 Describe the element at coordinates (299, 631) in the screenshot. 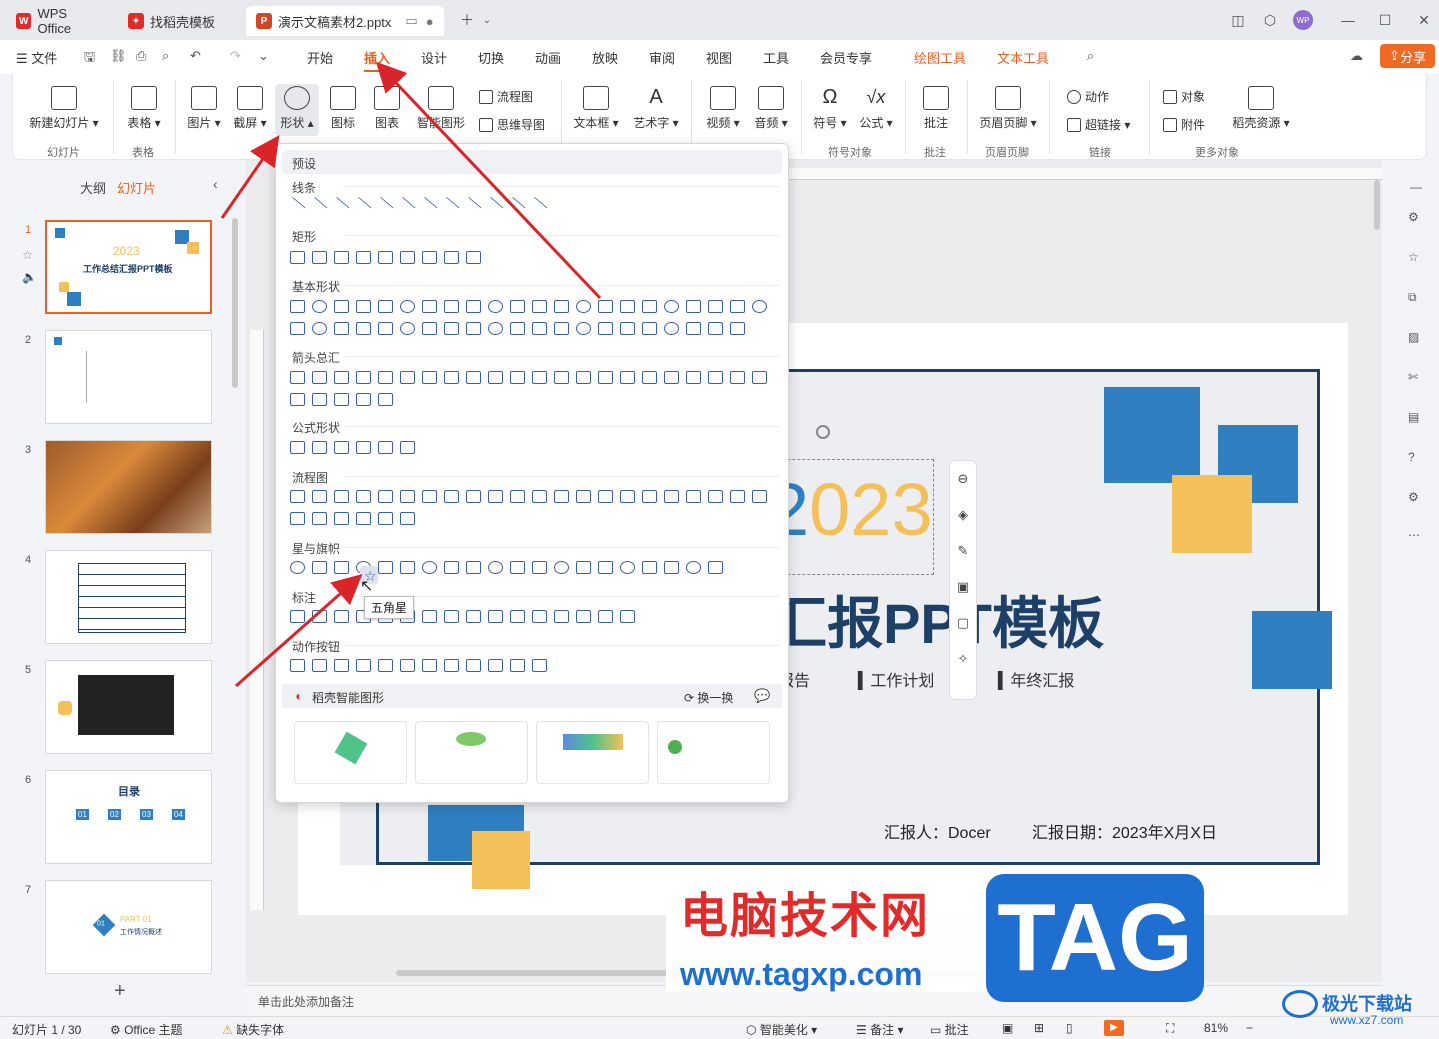

I see `arrow-to-star` at that location.